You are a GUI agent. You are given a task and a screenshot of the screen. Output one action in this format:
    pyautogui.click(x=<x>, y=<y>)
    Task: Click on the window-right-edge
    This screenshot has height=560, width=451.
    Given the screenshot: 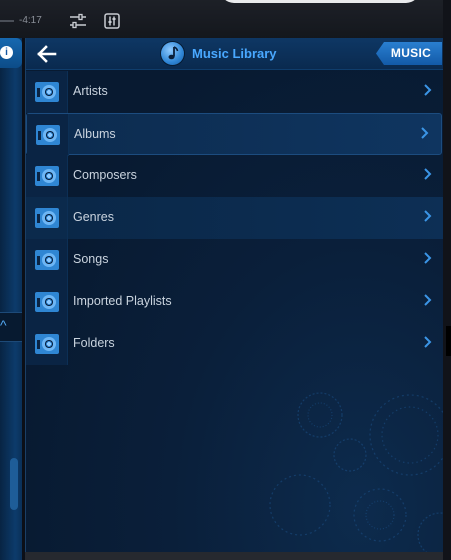 What is the action you would take?
    pyautogui.click(x=447, y=280)
    